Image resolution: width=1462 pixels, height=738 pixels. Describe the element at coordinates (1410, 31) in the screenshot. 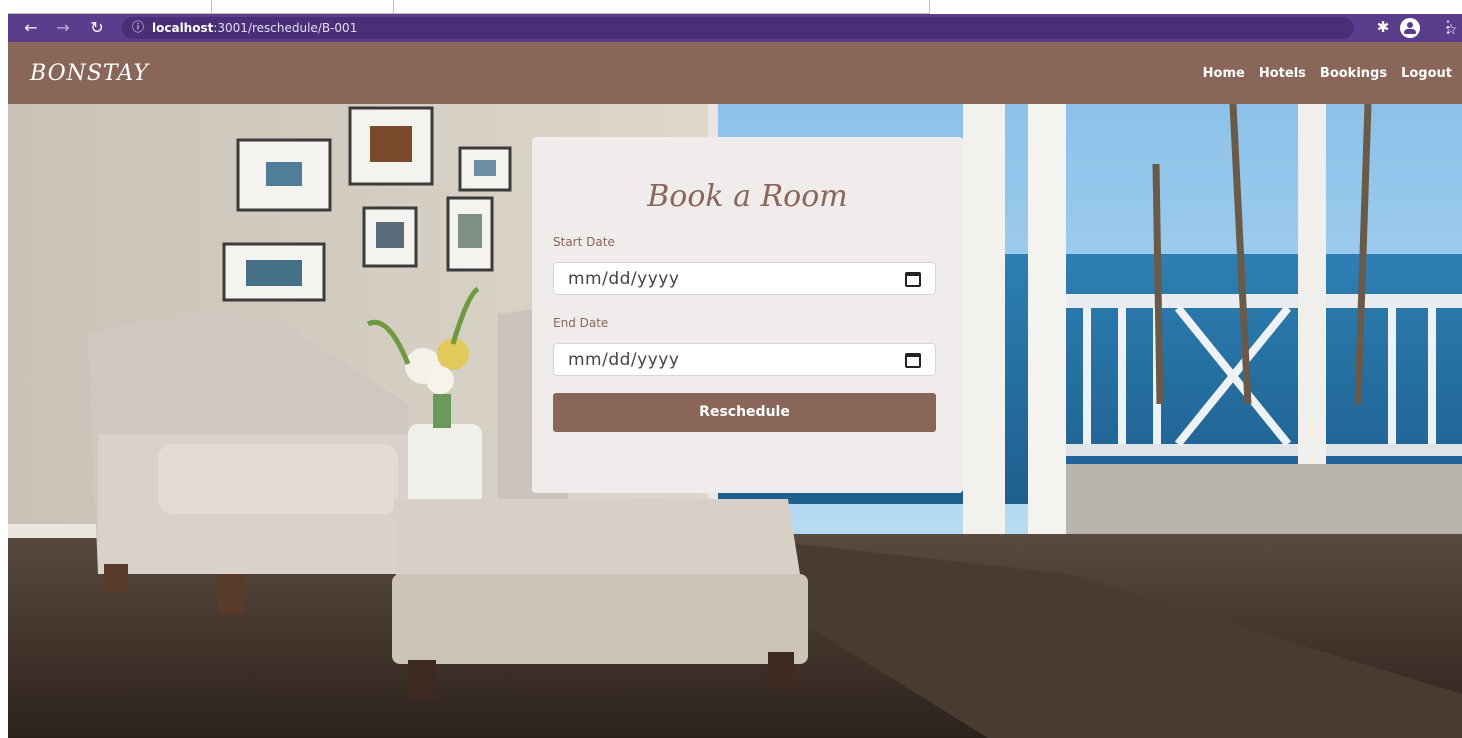

I see `avatar-body` at that location.